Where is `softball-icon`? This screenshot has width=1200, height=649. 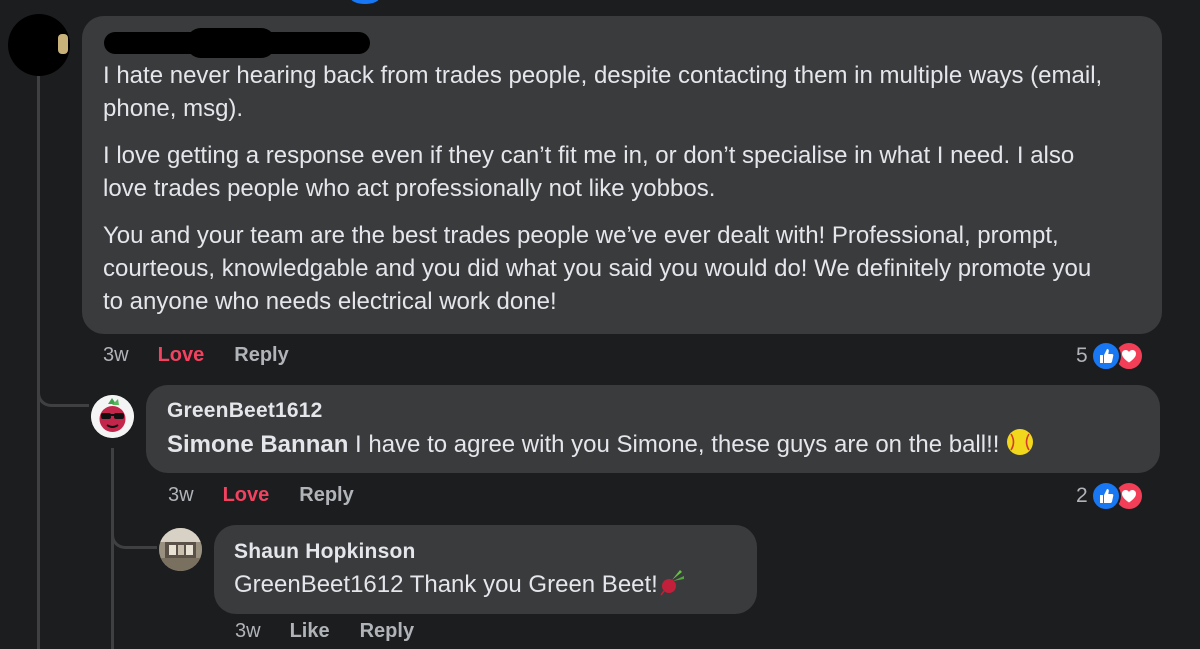 softball-icon is located at coordinates (1020, 446).